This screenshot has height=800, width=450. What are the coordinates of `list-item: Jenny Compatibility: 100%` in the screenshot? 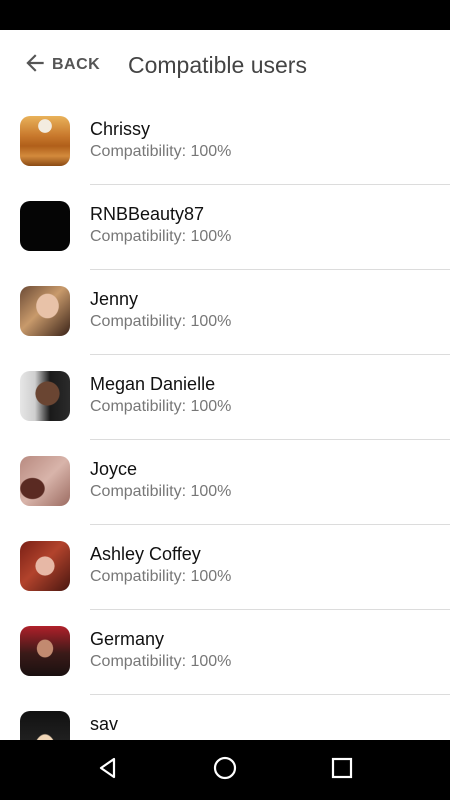 It's located at (225, 312).